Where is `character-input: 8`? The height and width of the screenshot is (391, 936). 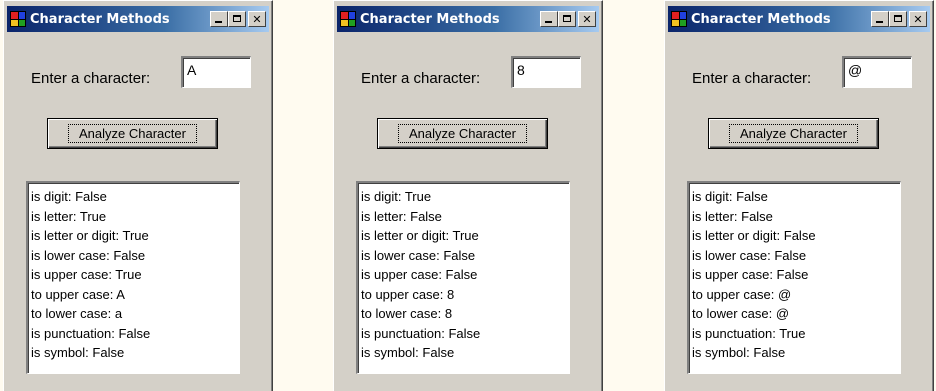
character-input: 8 is located at coordinates (546, 72).